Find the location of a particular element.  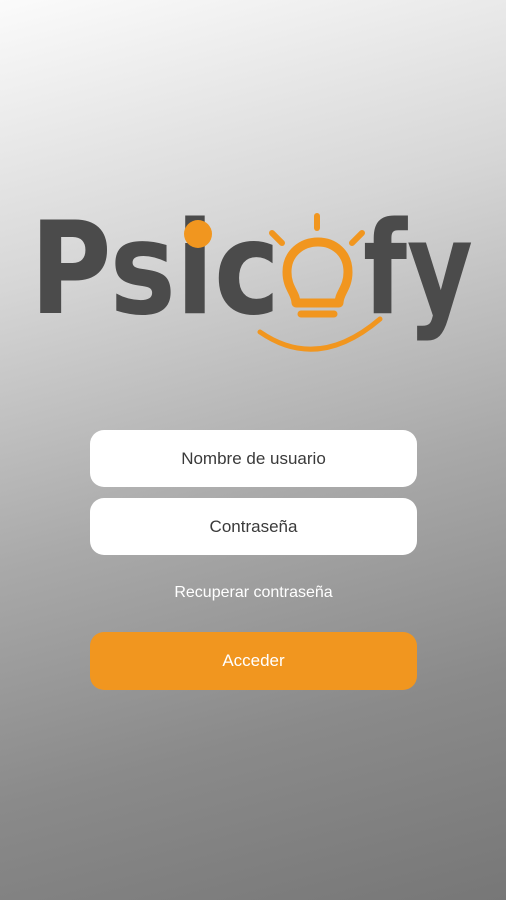

logo-wordmark-left: Psic is located at coordinates (155, 272).